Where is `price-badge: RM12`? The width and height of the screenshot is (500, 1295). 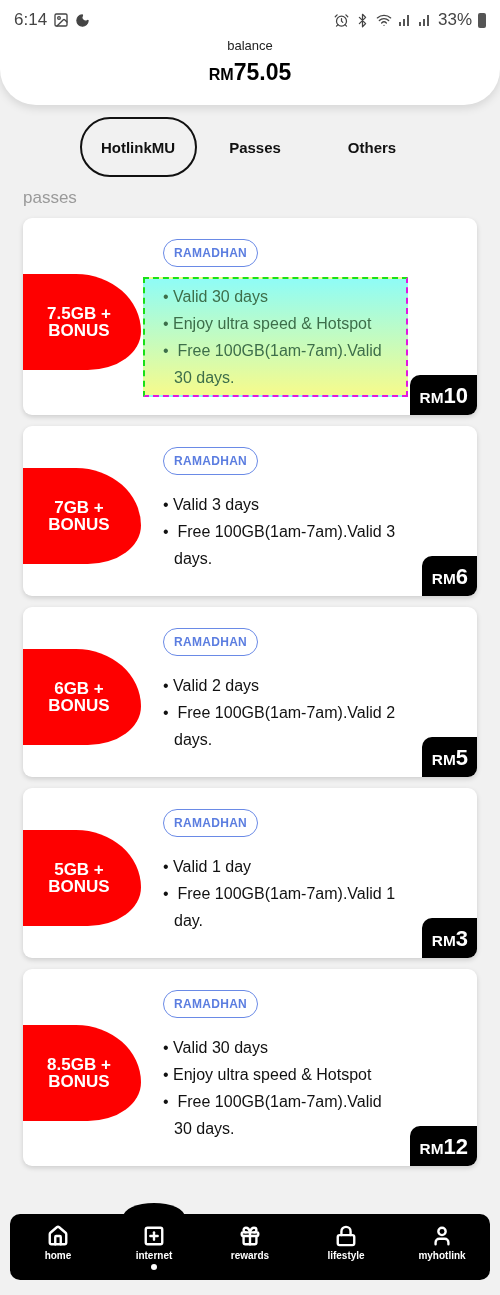 price-badge: RM12 is located at coordinates (443, 1146).